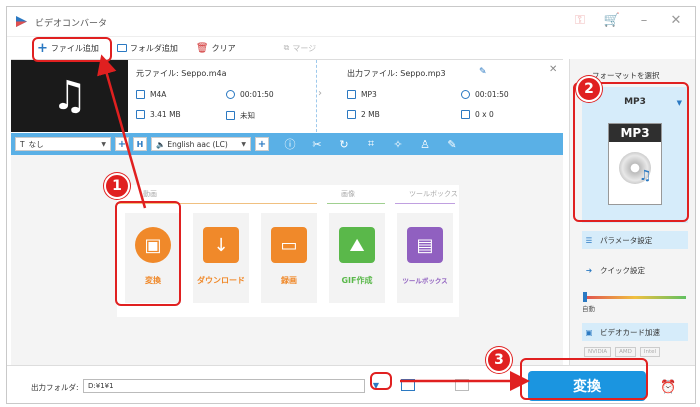 The image size is (700, 407). I want to click on src-format: M4A, so click(151, 94).